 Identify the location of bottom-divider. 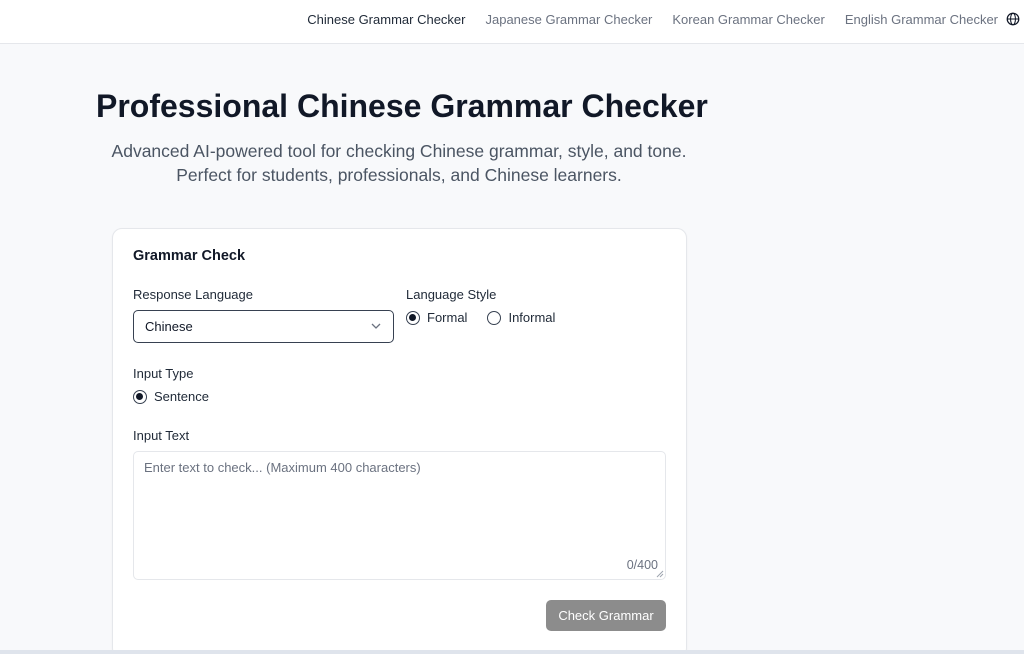
(512, 652).